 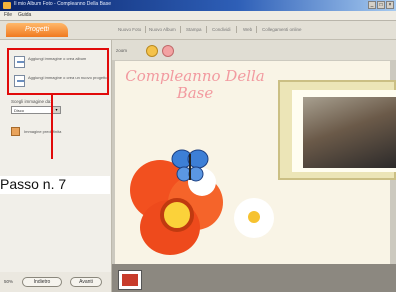 I want to click on sidebar-footer: 50% Indietro Avanti, so click(x=55, y=282).